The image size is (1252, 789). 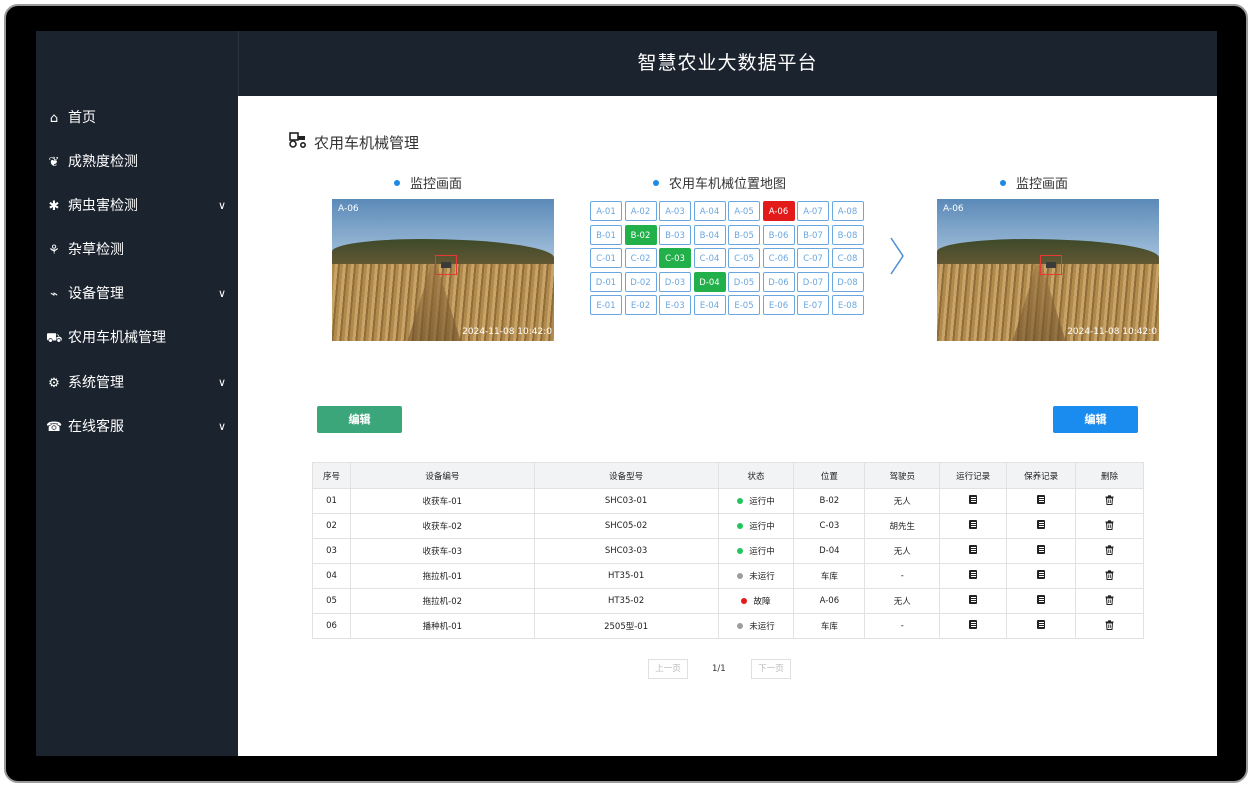 What do you see at coordinates (640, 211) in the screenshot?
I see `map-cell-a-02: A-02` at bounding box center [640, 211].